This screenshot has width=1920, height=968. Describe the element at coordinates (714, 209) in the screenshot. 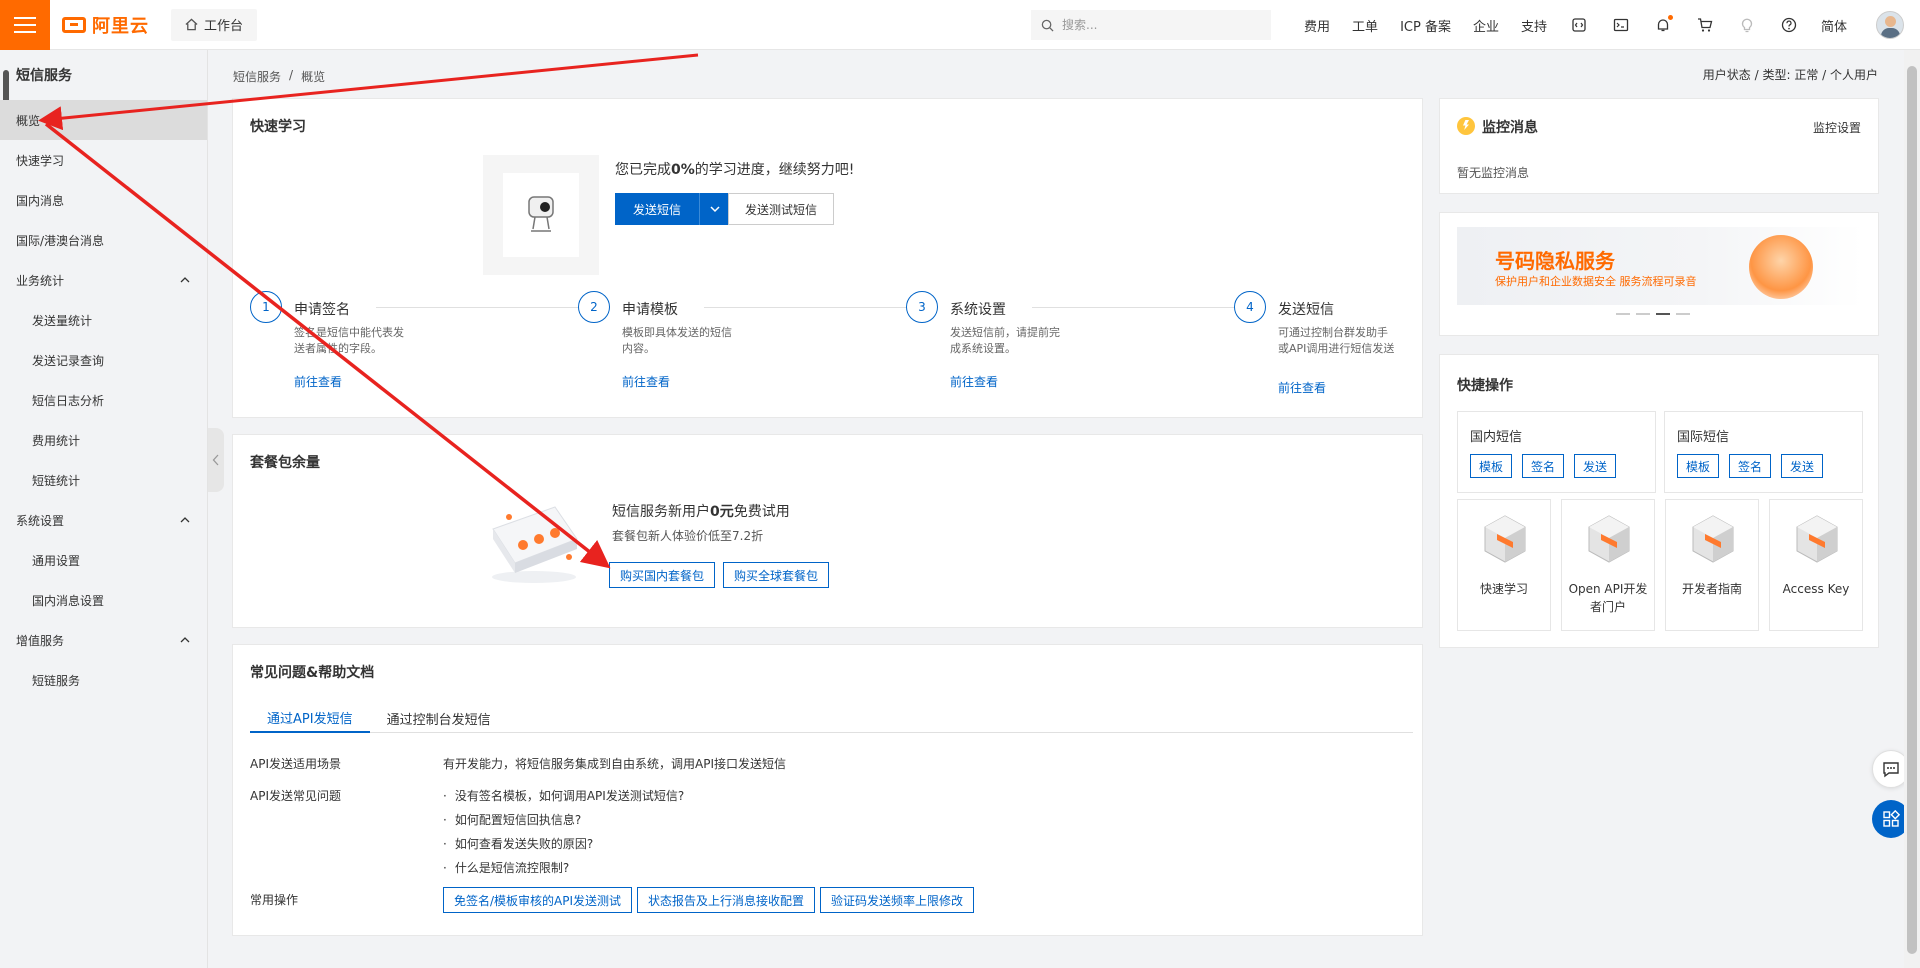

I see `send-sms-dropdown` at that location.